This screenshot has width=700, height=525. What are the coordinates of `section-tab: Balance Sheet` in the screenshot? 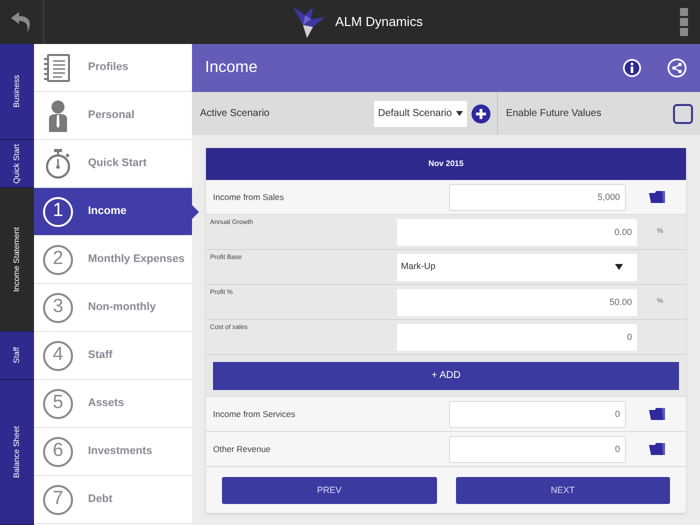 It's located at (17, 452).